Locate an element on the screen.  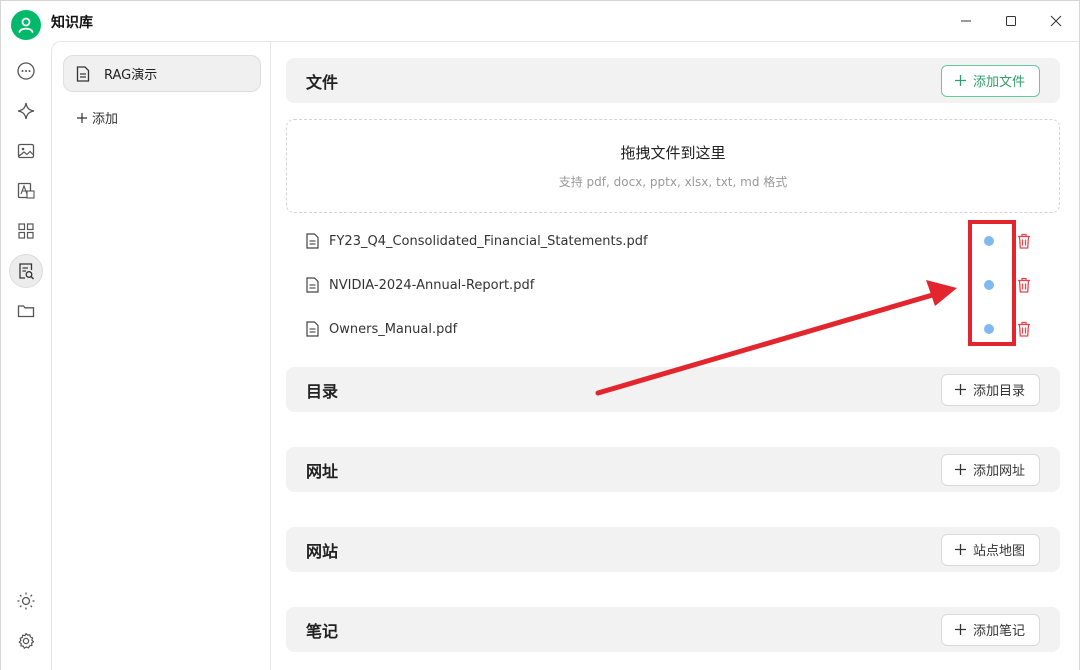
files-section-title: 文件 is located at coordinates (322, 82).